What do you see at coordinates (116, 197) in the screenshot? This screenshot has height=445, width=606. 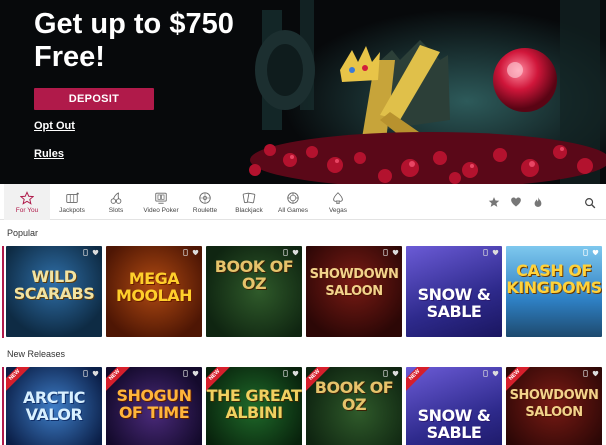 I see `cherries-icon` at bounding box center [116, 197].